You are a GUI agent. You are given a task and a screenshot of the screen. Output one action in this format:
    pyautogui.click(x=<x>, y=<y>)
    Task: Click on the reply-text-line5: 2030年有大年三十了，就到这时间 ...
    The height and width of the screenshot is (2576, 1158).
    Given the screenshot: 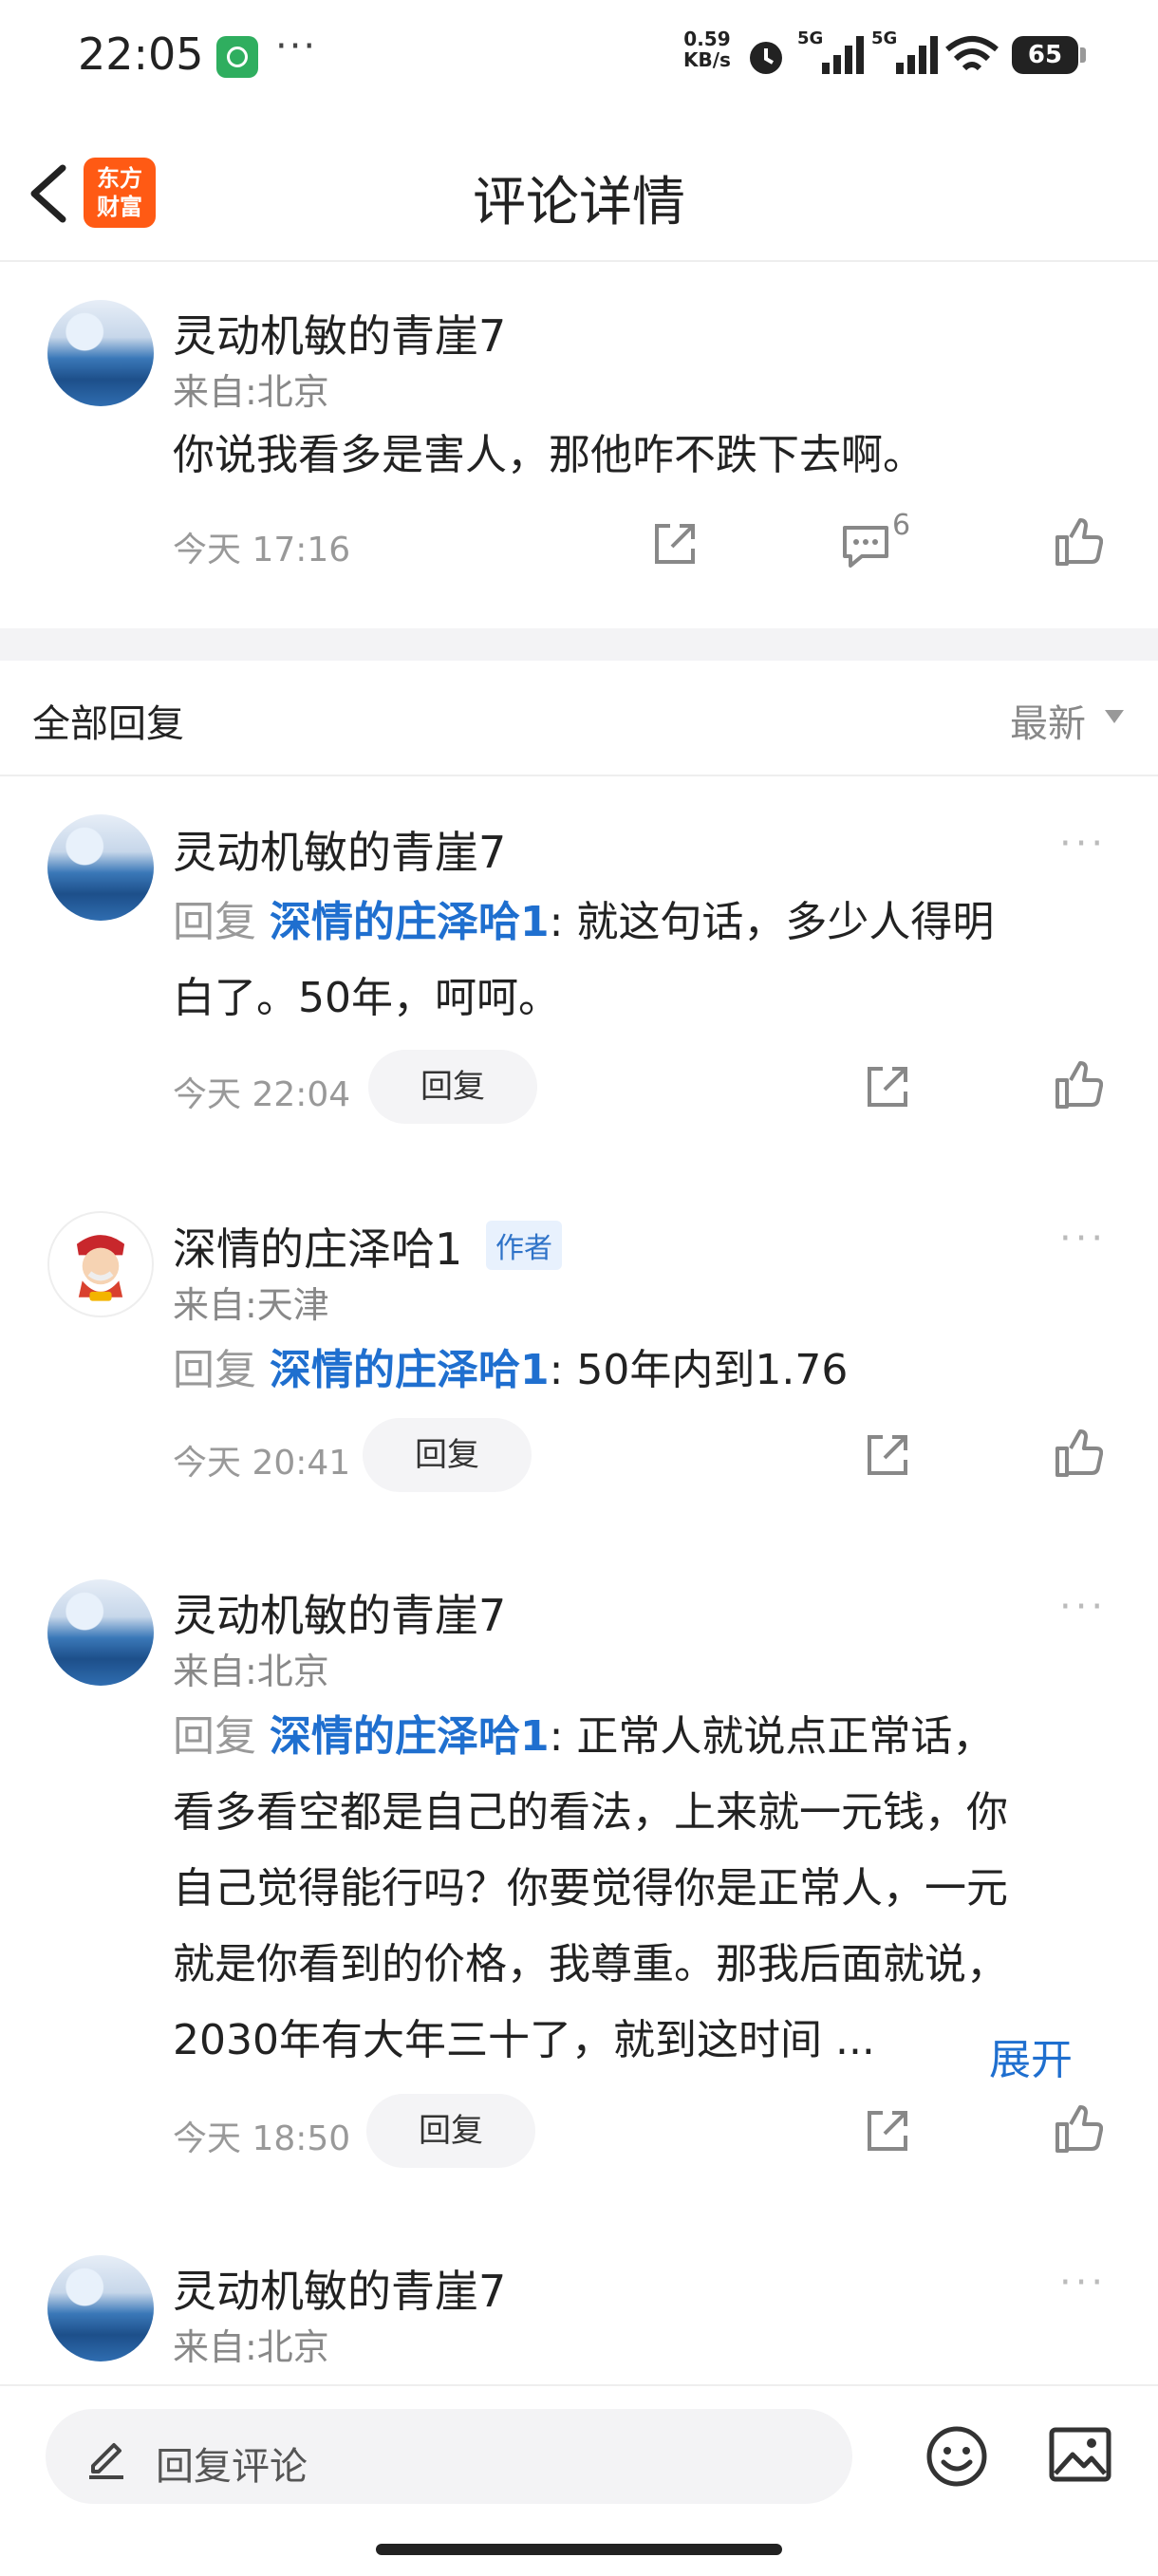 What is the action you would take?
    pyautogui.click(x=524, y=2040)
    